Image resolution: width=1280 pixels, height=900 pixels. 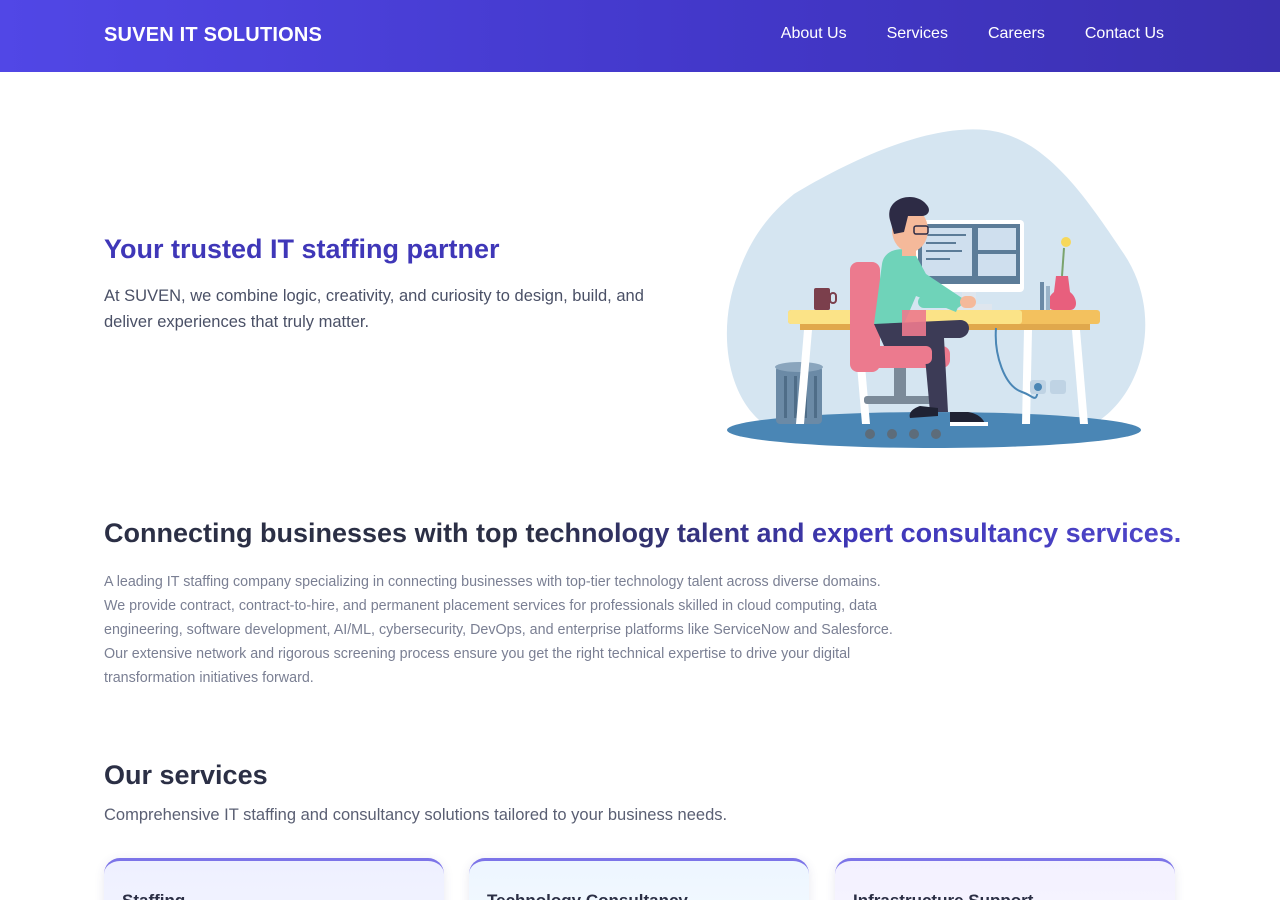 I want to click on service-card-title: Technology Consultancy, so click(x=639, y=895).